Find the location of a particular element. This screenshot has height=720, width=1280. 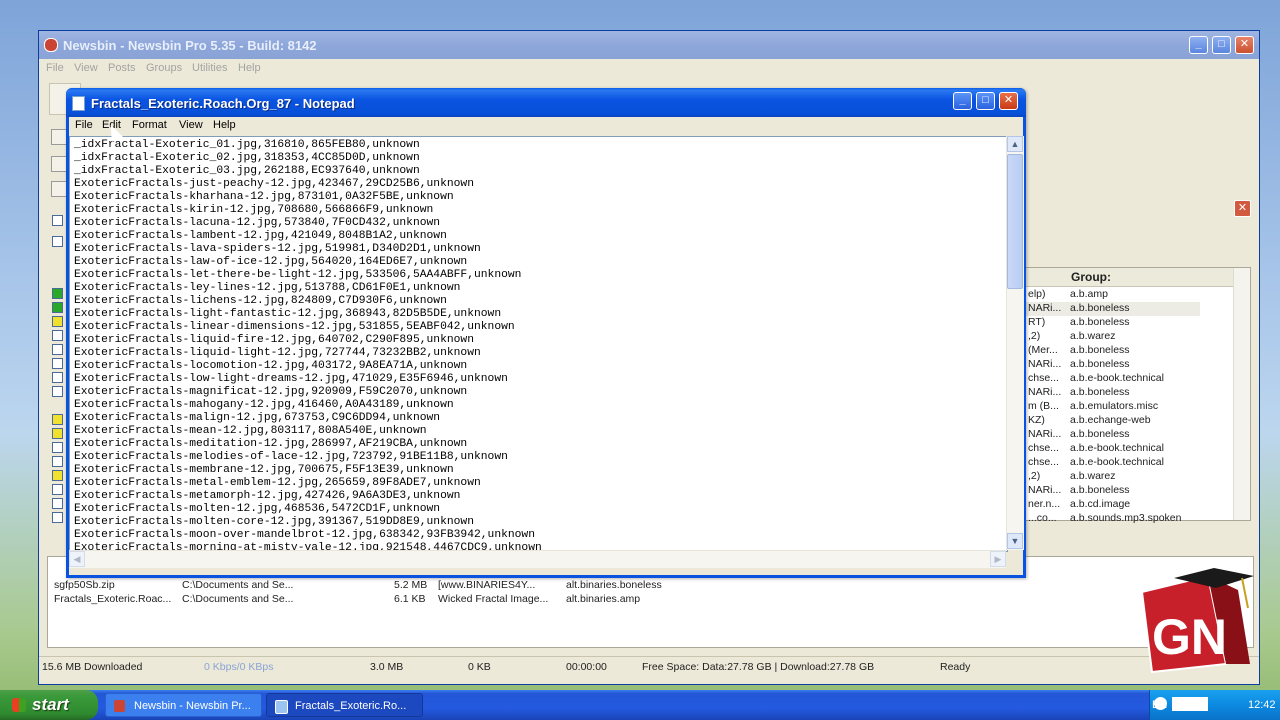

group-row: ner.n... a.b.cd.image is located at coordinates (1112, 505).